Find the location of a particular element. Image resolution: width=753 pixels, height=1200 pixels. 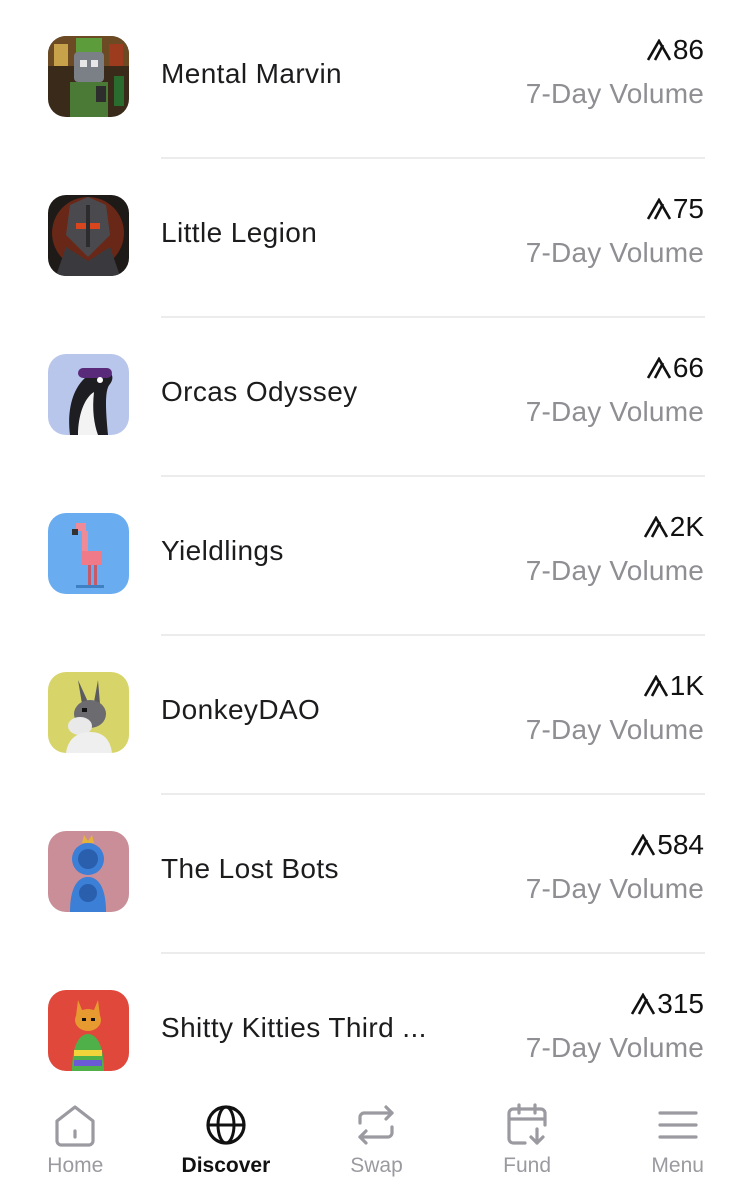

collection-name: The Lost Bots is located at coordinates (250, 868).